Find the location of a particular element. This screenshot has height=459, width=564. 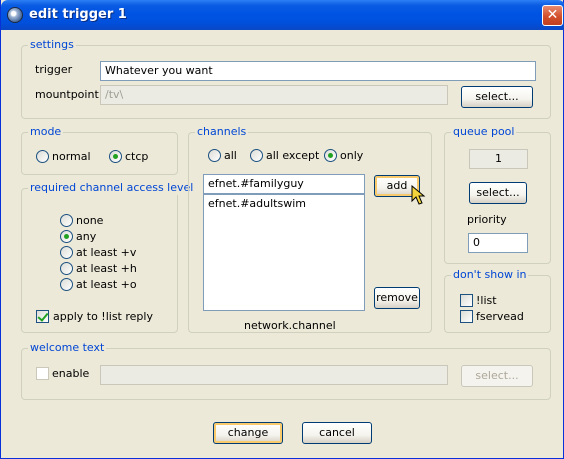

access-any-label: any is located at coordinates (86, 237).